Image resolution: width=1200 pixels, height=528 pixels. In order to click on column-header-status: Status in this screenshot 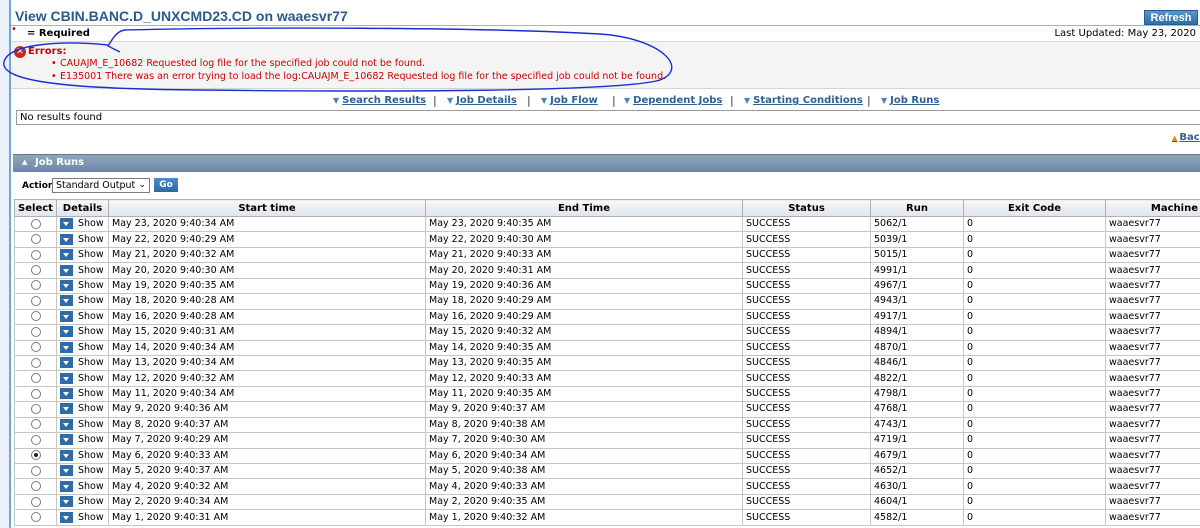, I will do `click(806, 208)`.